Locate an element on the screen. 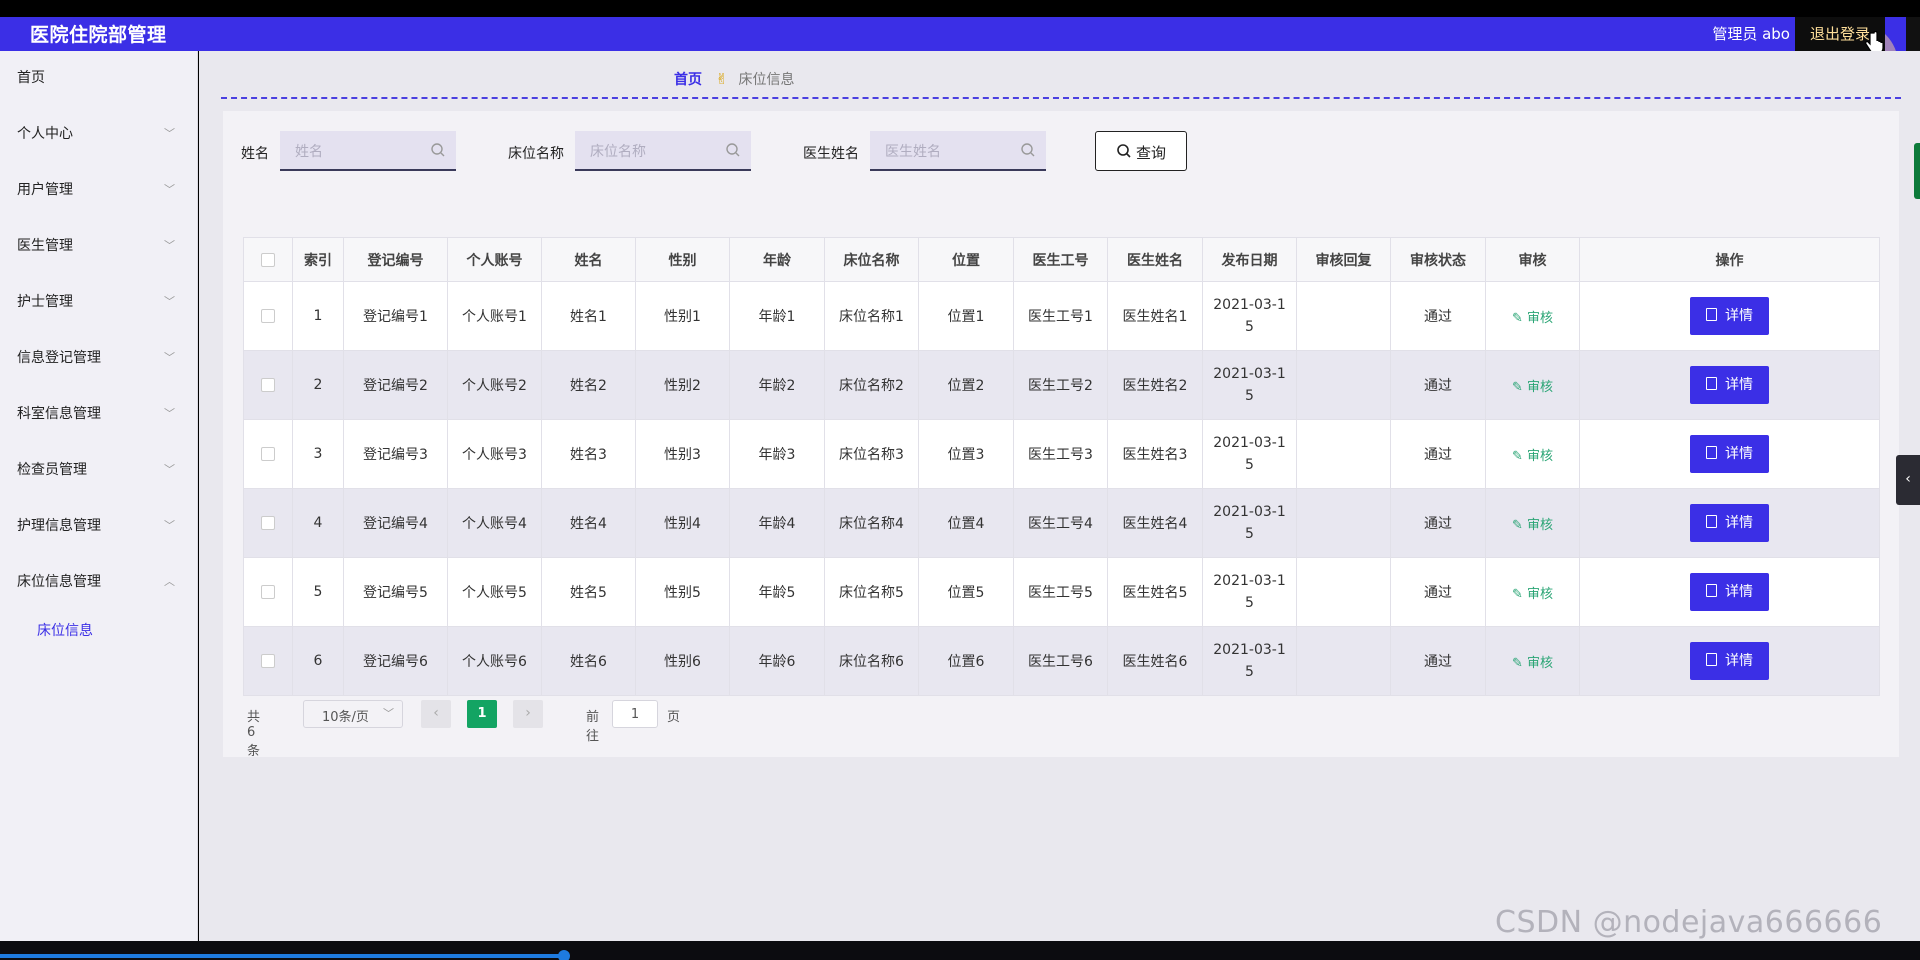 The width and height of the screenshot is (1920, 960). select-all-cell is located at coordinates (268, 259).